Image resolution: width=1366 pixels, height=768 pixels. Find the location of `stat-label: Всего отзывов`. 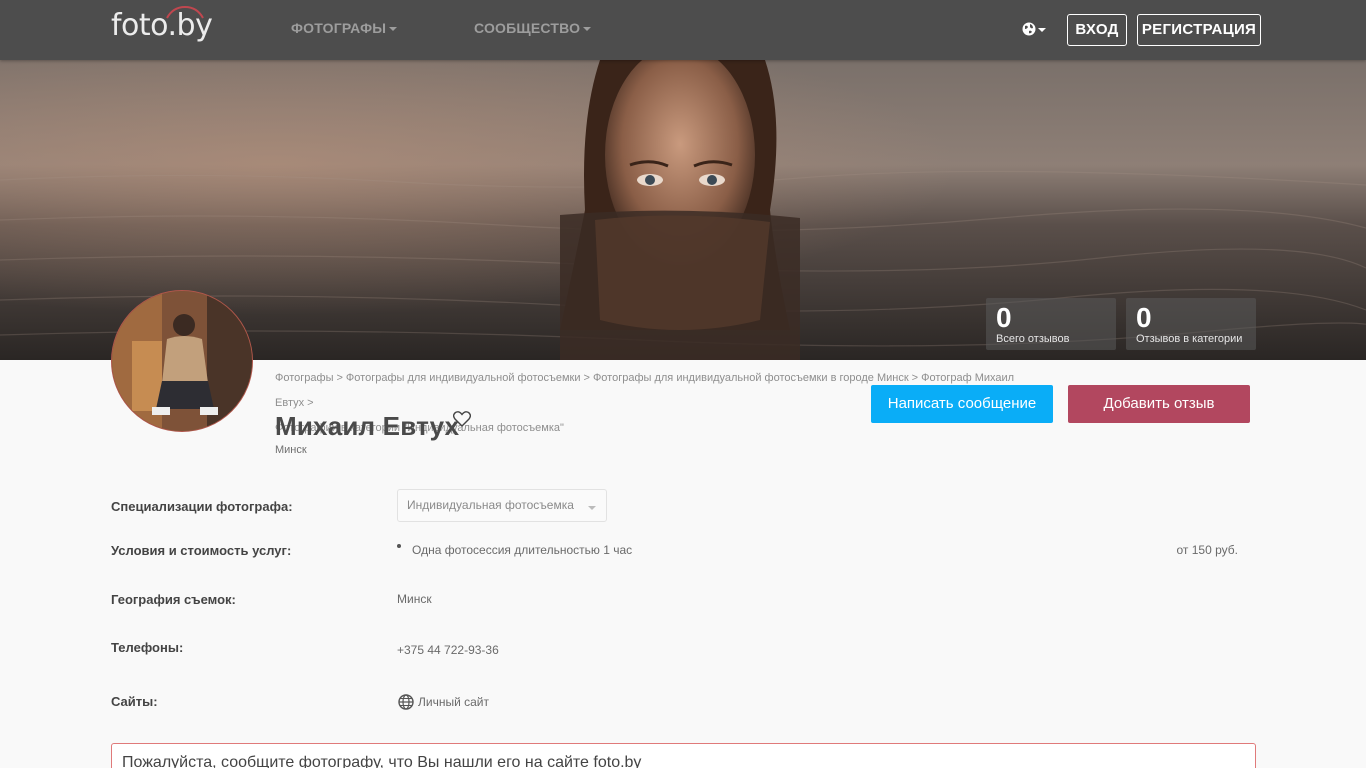

stat-label: Всего отзывов is located at coordinates (1033, 339).